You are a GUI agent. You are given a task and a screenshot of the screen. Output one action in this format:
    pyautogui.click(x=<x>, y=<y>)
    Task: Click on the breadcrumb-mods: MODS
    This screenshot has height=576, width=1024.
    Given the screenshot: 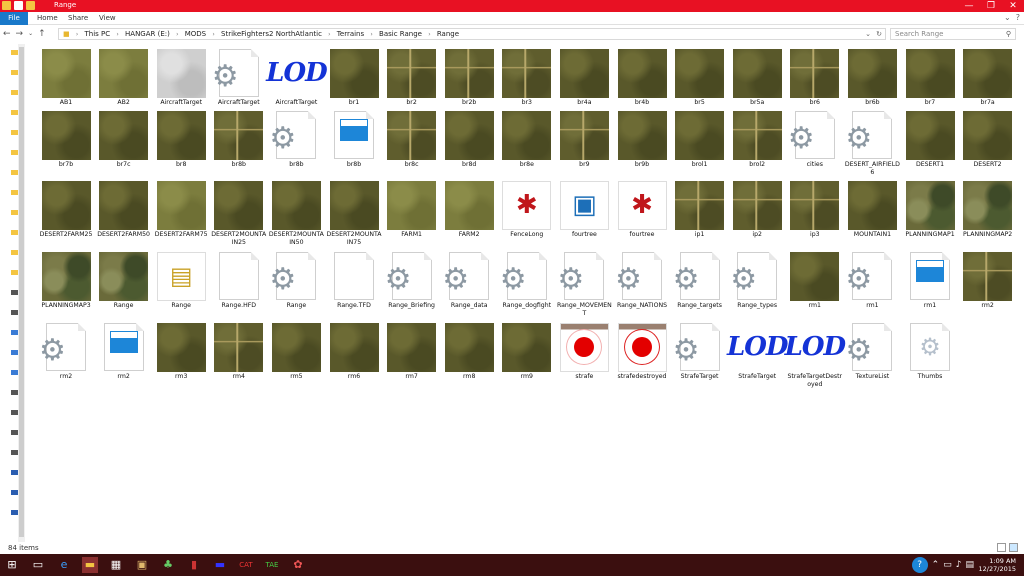 What is the action you would take?
    pyautogui.click(x=195, y=34)
    